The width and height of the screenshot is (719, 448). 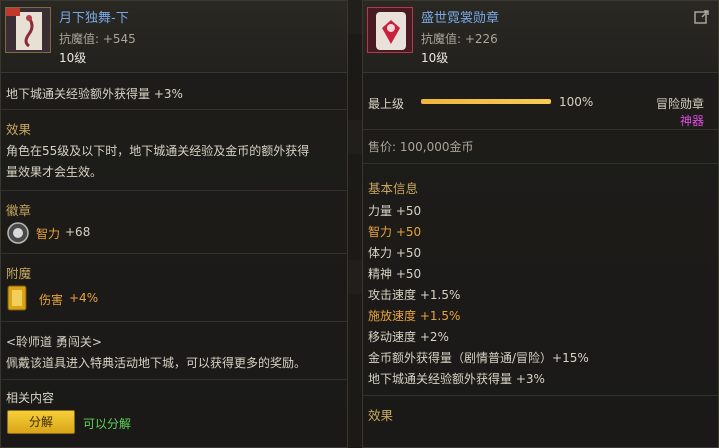 I want to click on upgrade-progress-bar, so click(x=486, y=101).